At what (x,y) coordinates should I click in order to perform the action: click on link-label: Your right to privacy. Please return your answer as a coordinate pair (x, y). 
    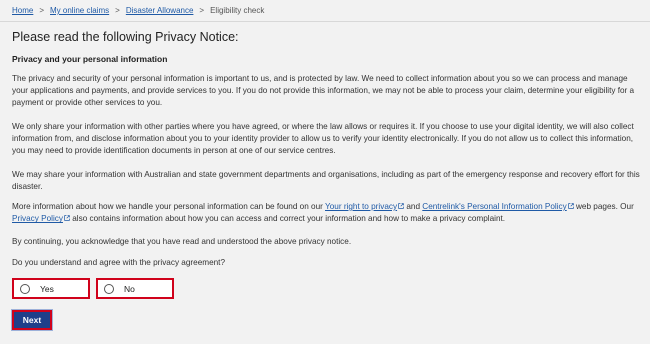
    Looking at the image, I should click on (361, 206).